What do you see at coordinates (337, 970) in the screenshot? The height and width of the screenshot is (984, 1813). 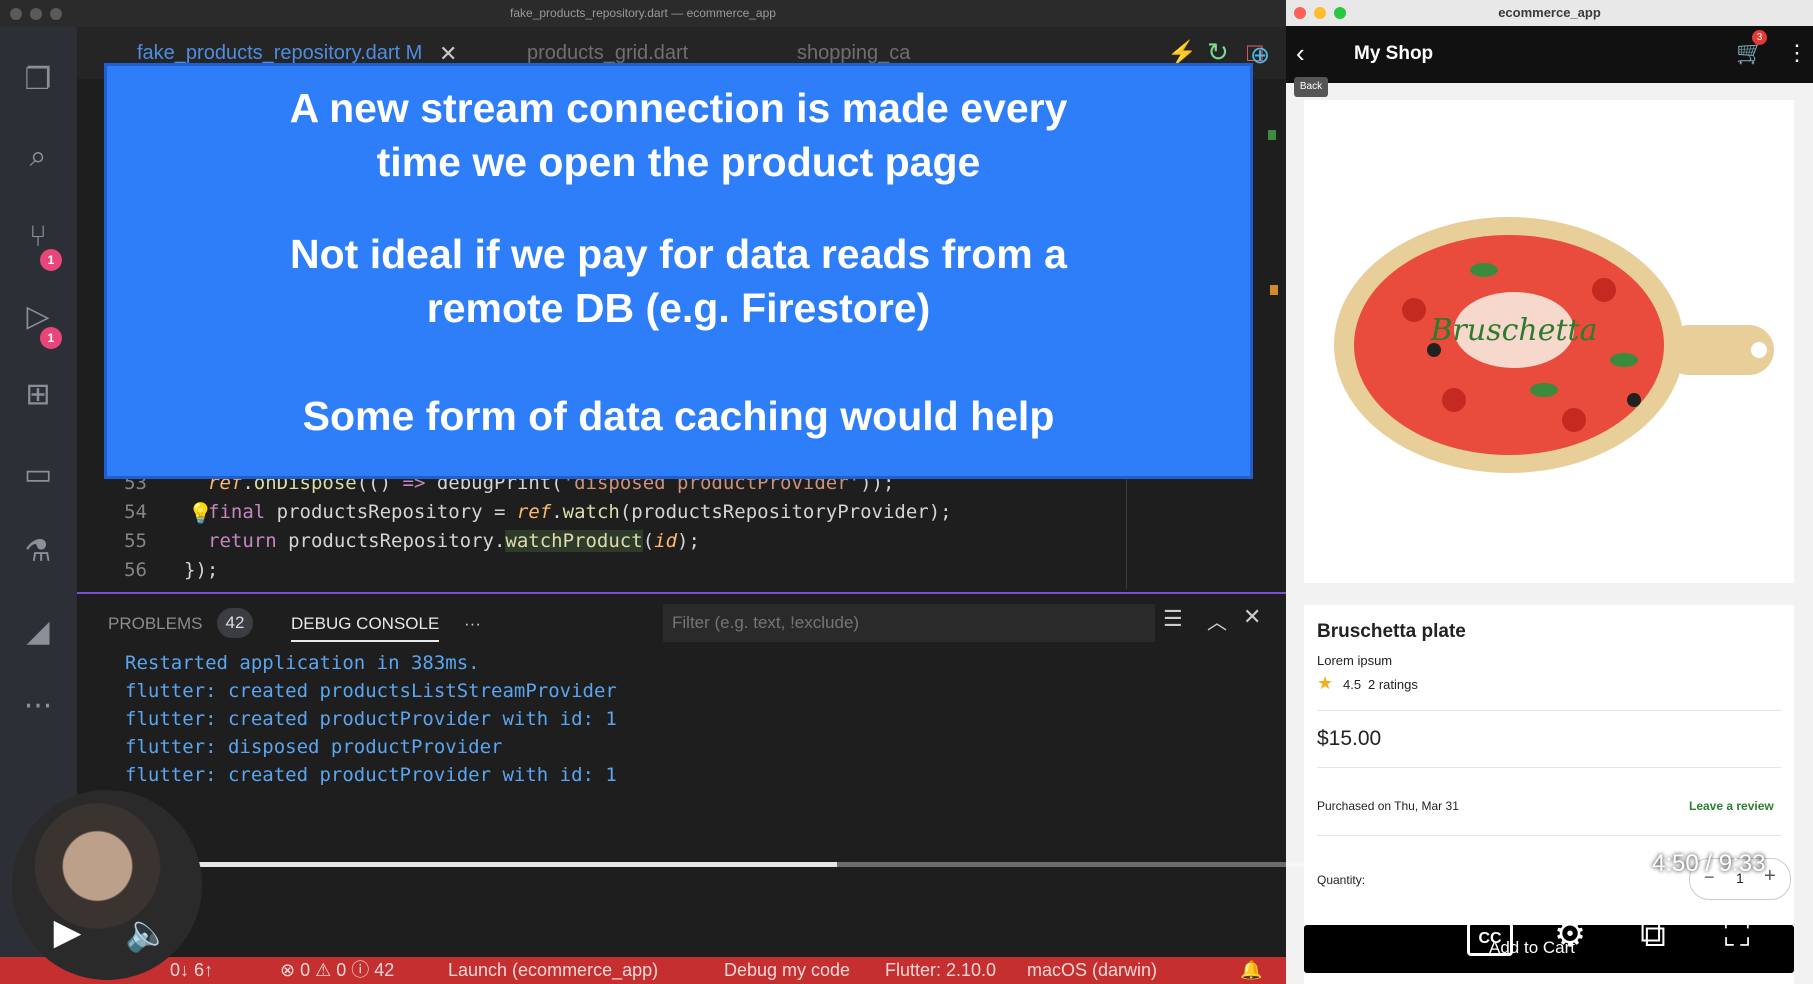 I see `problems-status: ⊗ 0 ⚠ 0 ⓘ 42` at bounding box center [337, 970].